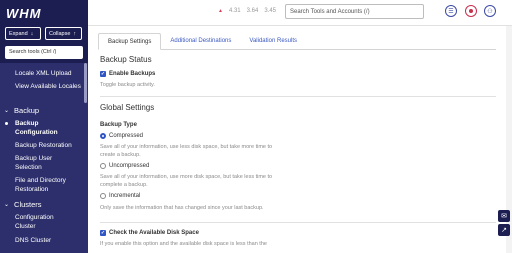  What do you see at coordinates (18, 33) in the screenshot?
I see `expand-label: Expand` at bounding box center [18, 33].